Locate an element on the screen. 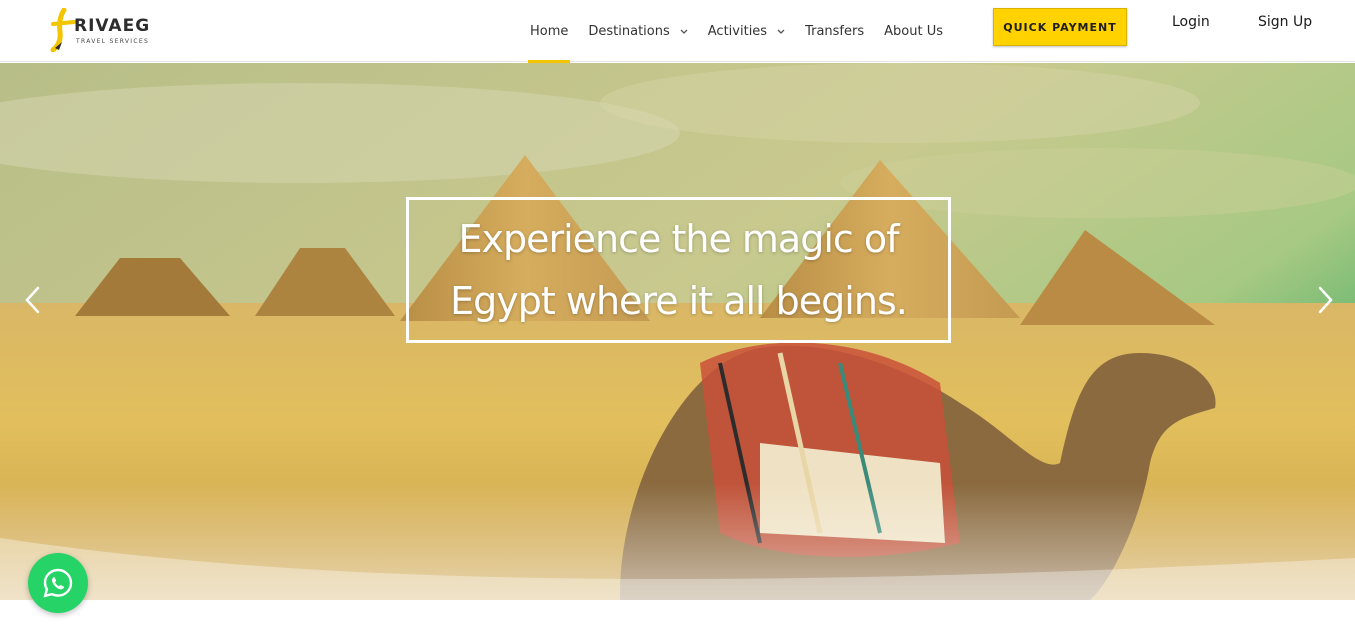 Image resolution: width=1355 pixels, height=641 pixels. nav-item-label: About Us is located at coordinates (913, 31).